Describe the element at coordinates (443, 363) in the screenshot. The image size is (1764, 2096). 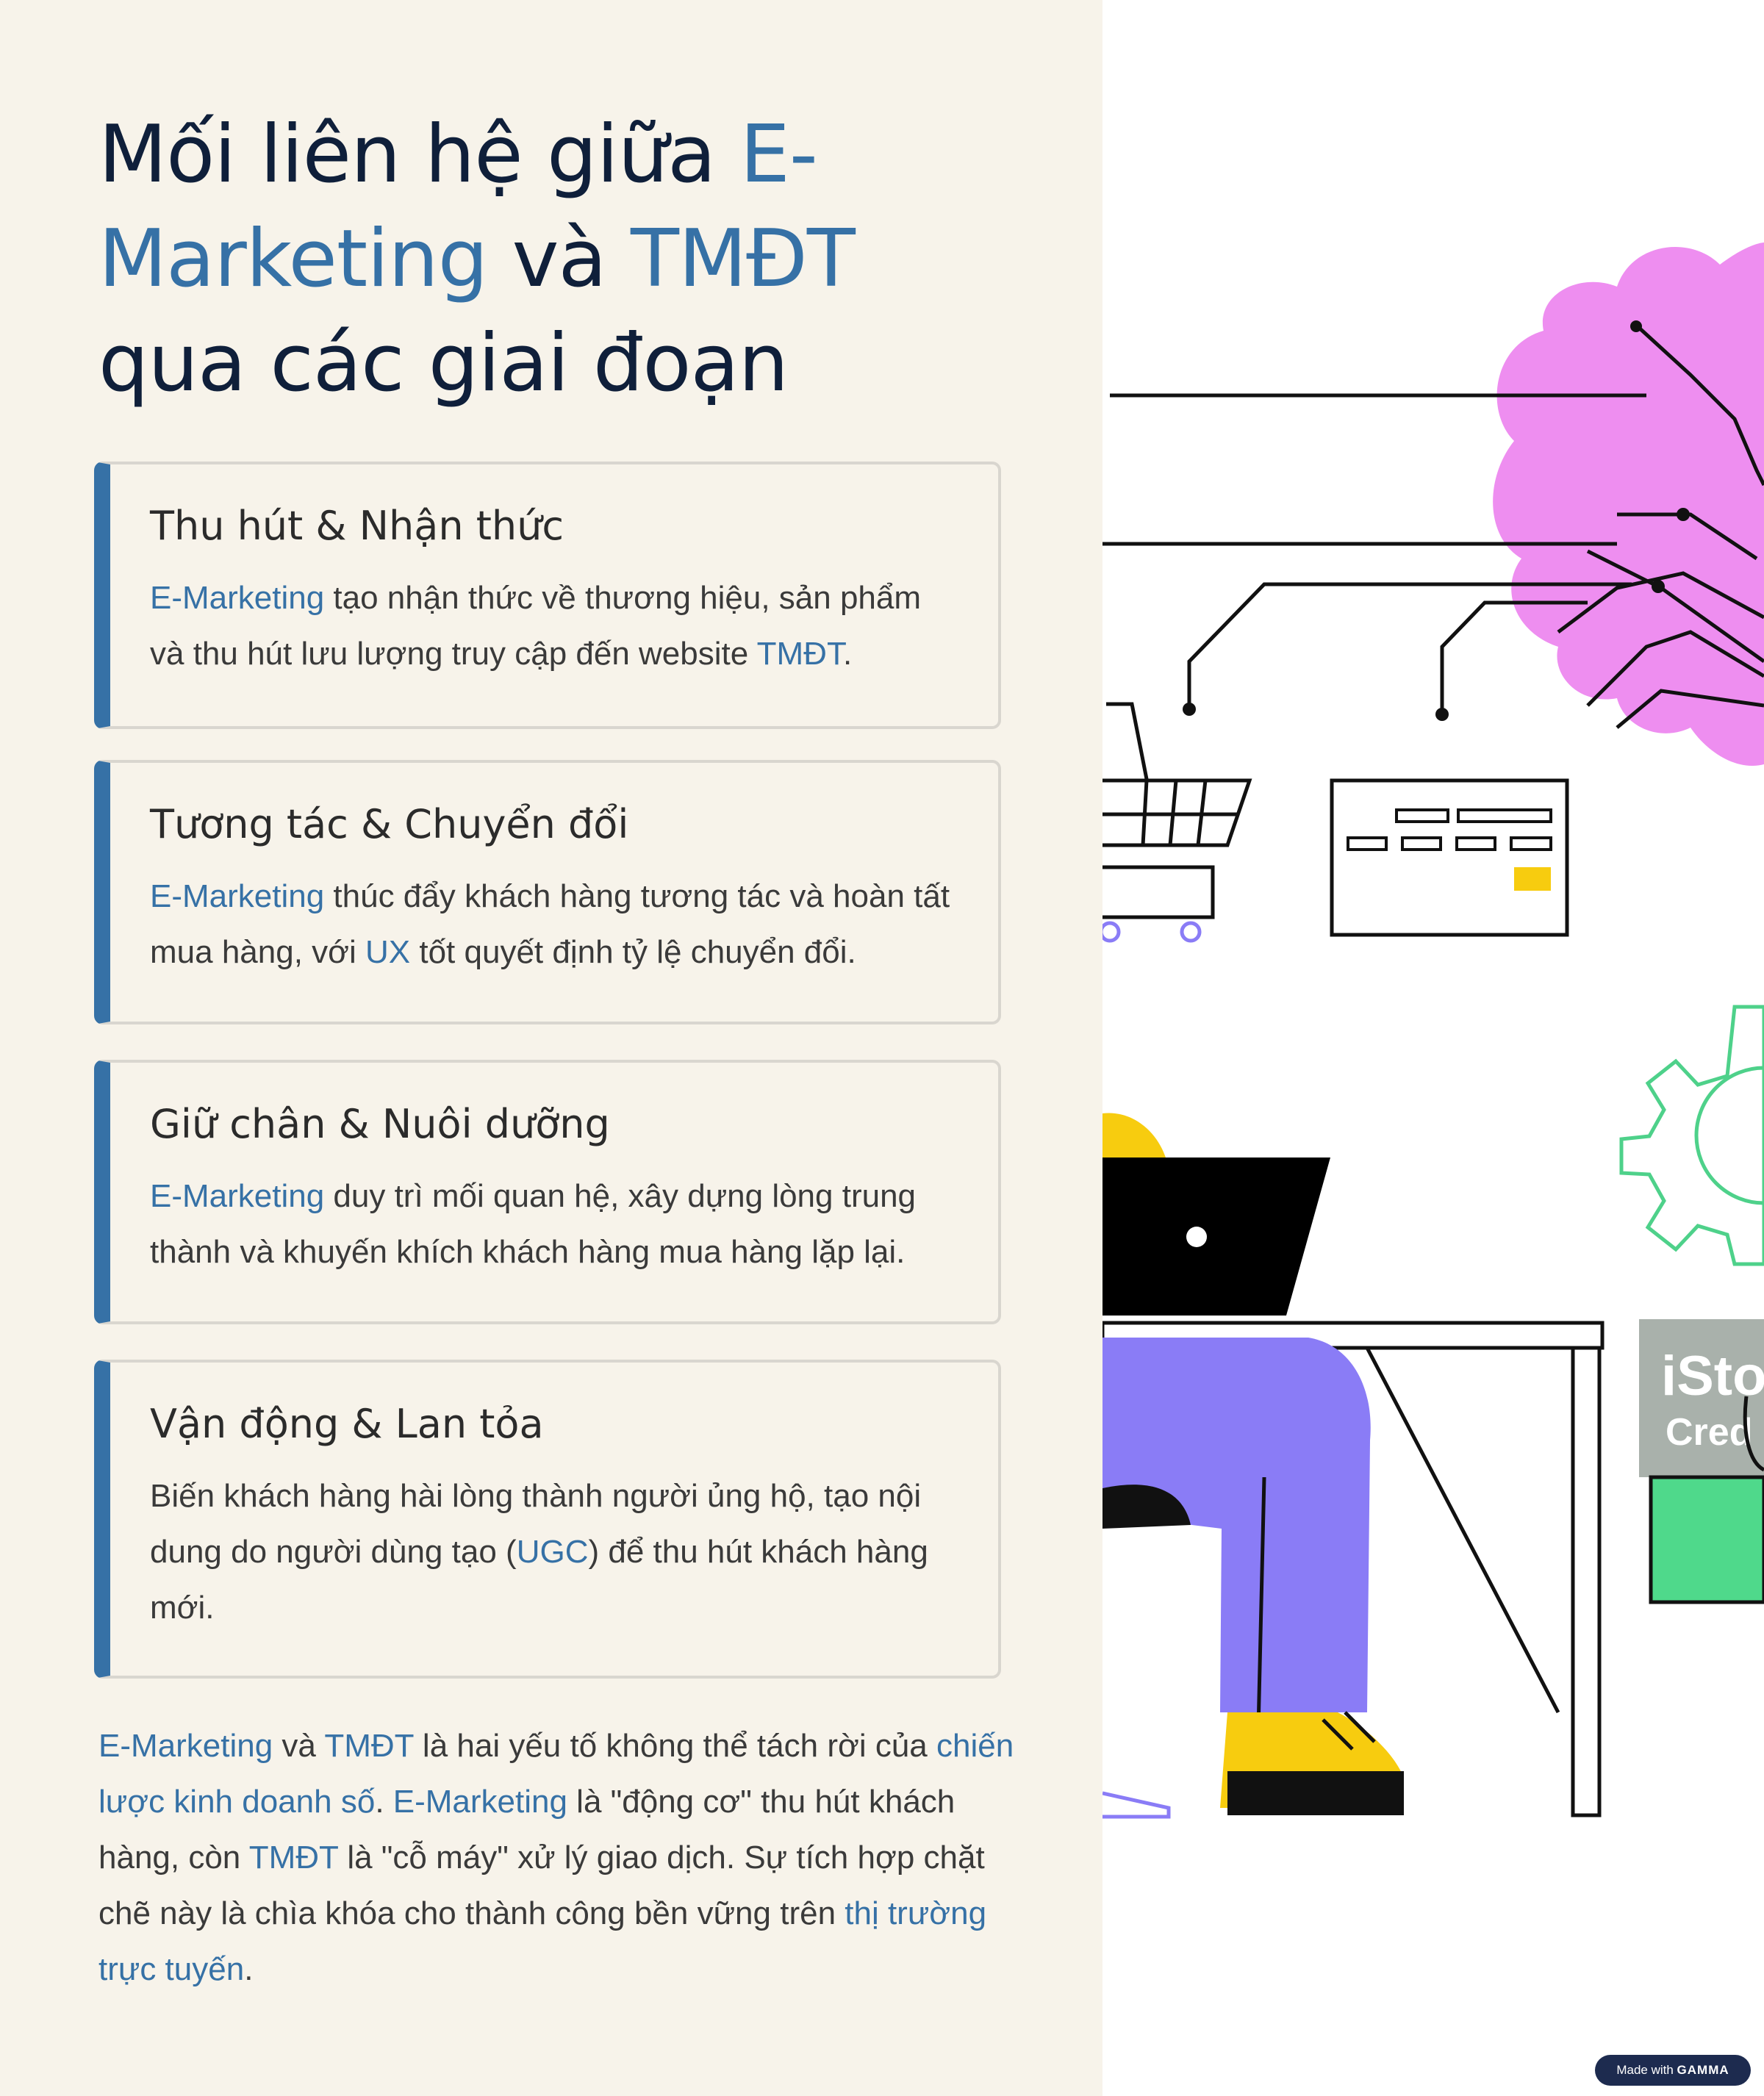
I see `title-text: qua các giai đoạn` at that location.